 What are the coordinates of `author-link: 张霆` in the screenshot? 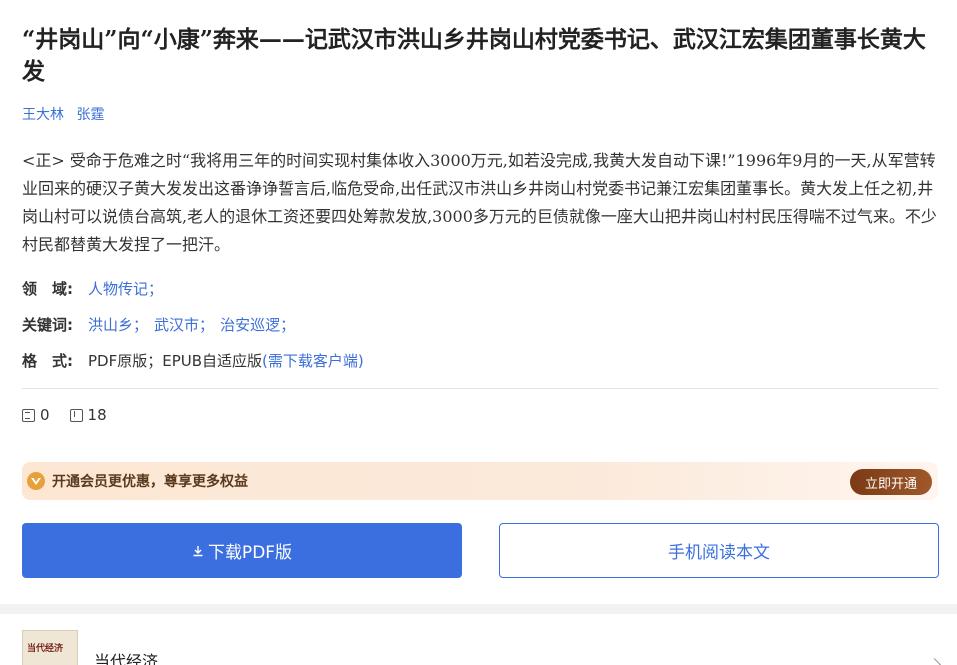 It's located at (90, 115).